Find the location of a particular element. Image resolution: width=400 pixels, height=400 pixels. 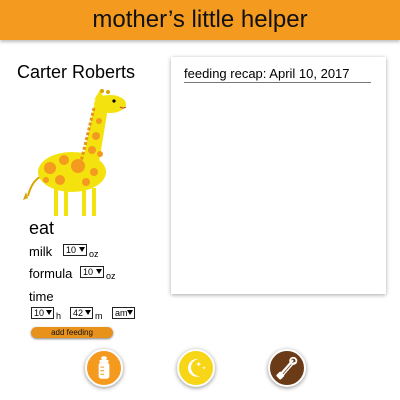

time-hour-select: 10 is located at coordinates (42, 313).